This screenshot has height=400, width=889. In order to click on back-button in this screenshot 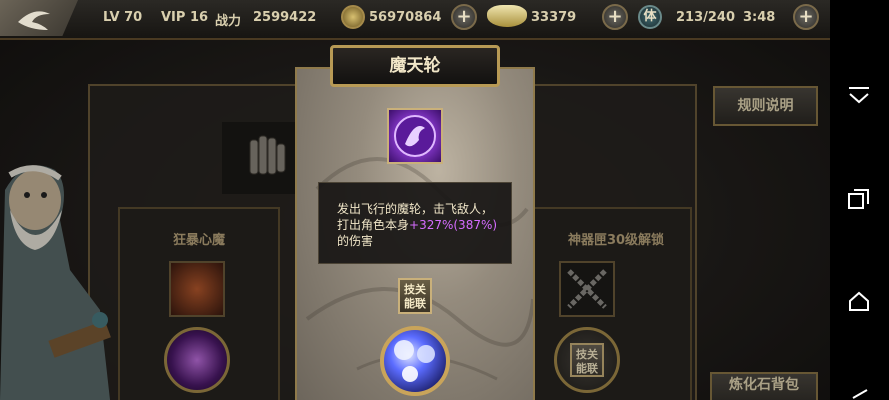, I will do `click(39, 18)`.